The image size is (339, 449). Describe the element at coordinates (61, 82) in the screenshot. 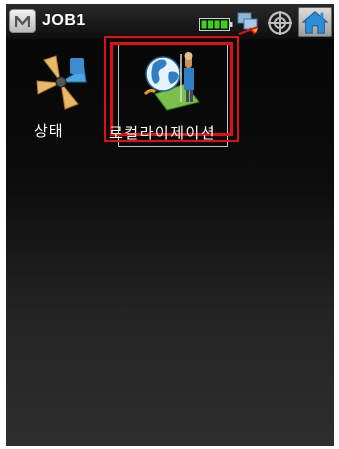

I see `status-fan-icon` at that location.